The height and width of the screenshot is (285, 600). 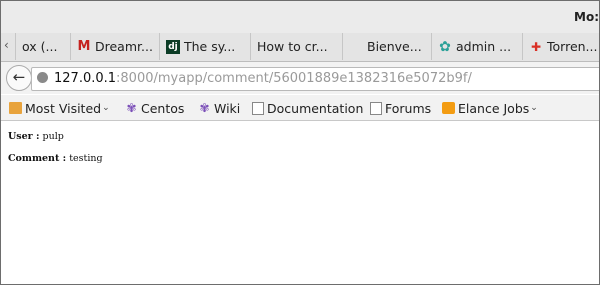 I want to click on django-icon: dj, so click(x=173, y=46).